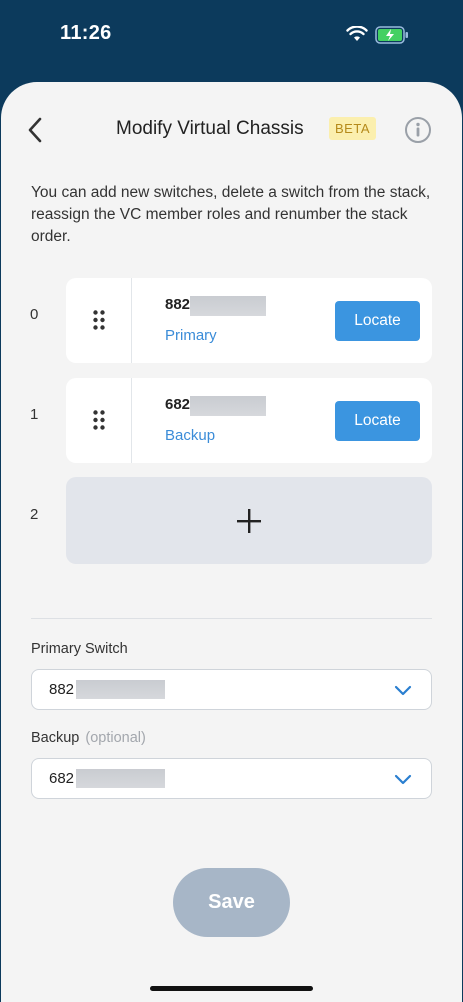 Image resolution: width=463 pixels, height=1002 pixels. What do you see at coordinates (231, 618) in the screenshot?
I see `divider` at bounding box center [231, 618].